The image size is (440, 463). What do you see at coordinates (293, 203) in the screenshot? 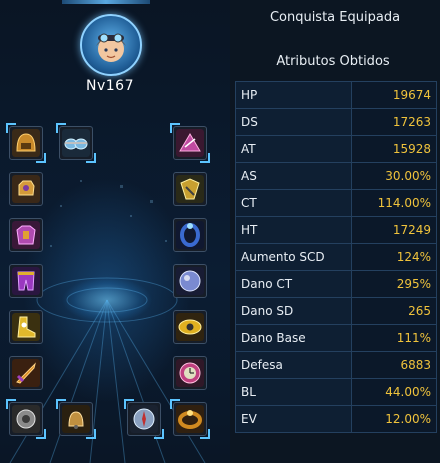
I see `attribute-name: CT` at bounding box center [293, 203].